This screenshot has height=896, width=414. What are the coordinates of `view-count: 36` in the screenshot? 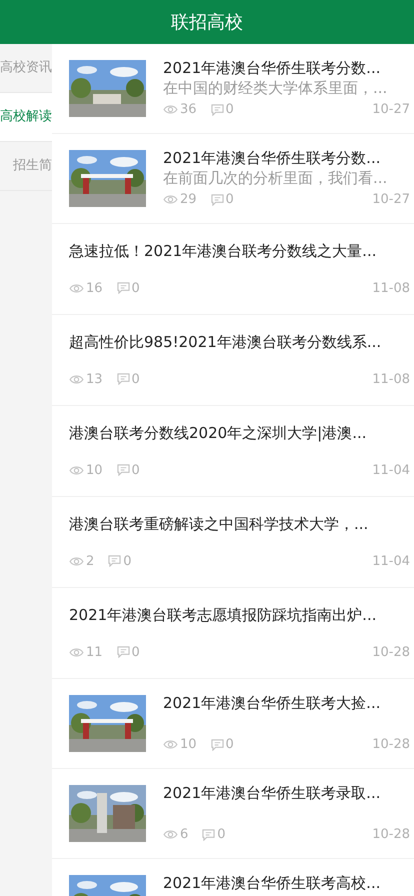 It's located at (188, 110).